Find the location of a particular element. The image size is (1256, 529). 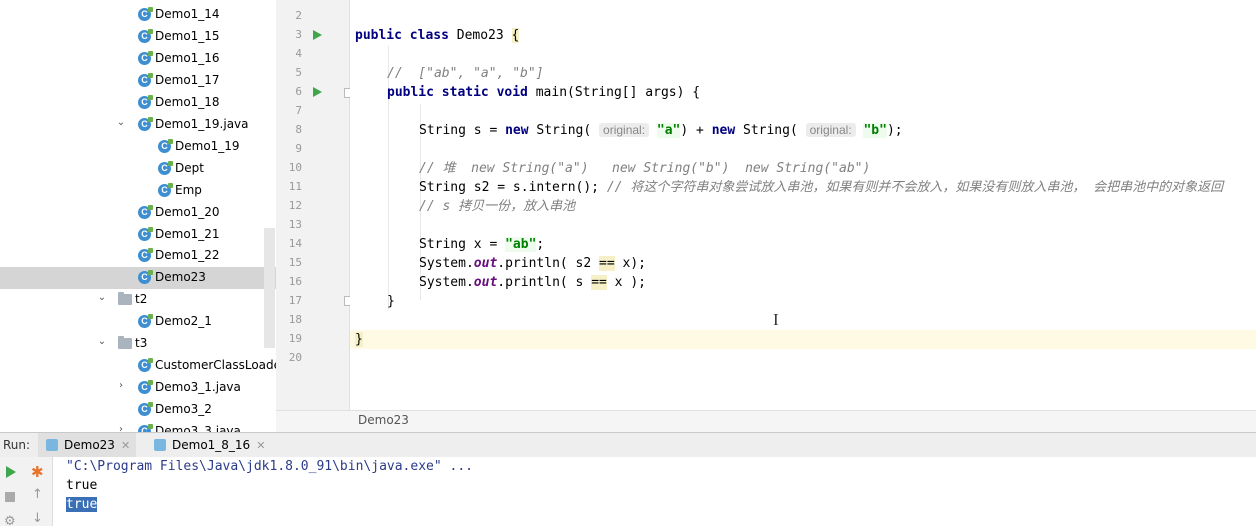

tree-scrollbar is located at coordinates (269, 288).